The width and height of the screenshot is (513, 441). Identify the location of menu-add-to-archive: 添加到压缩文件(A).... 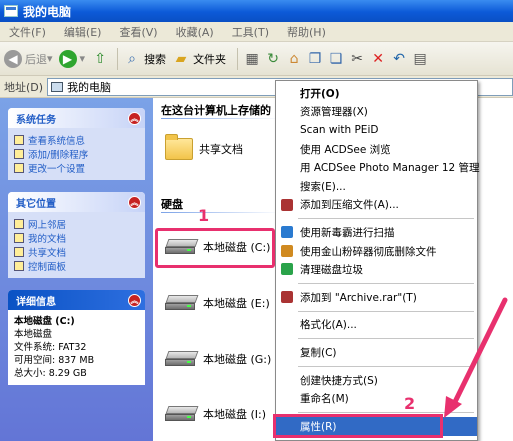
(376, 205).